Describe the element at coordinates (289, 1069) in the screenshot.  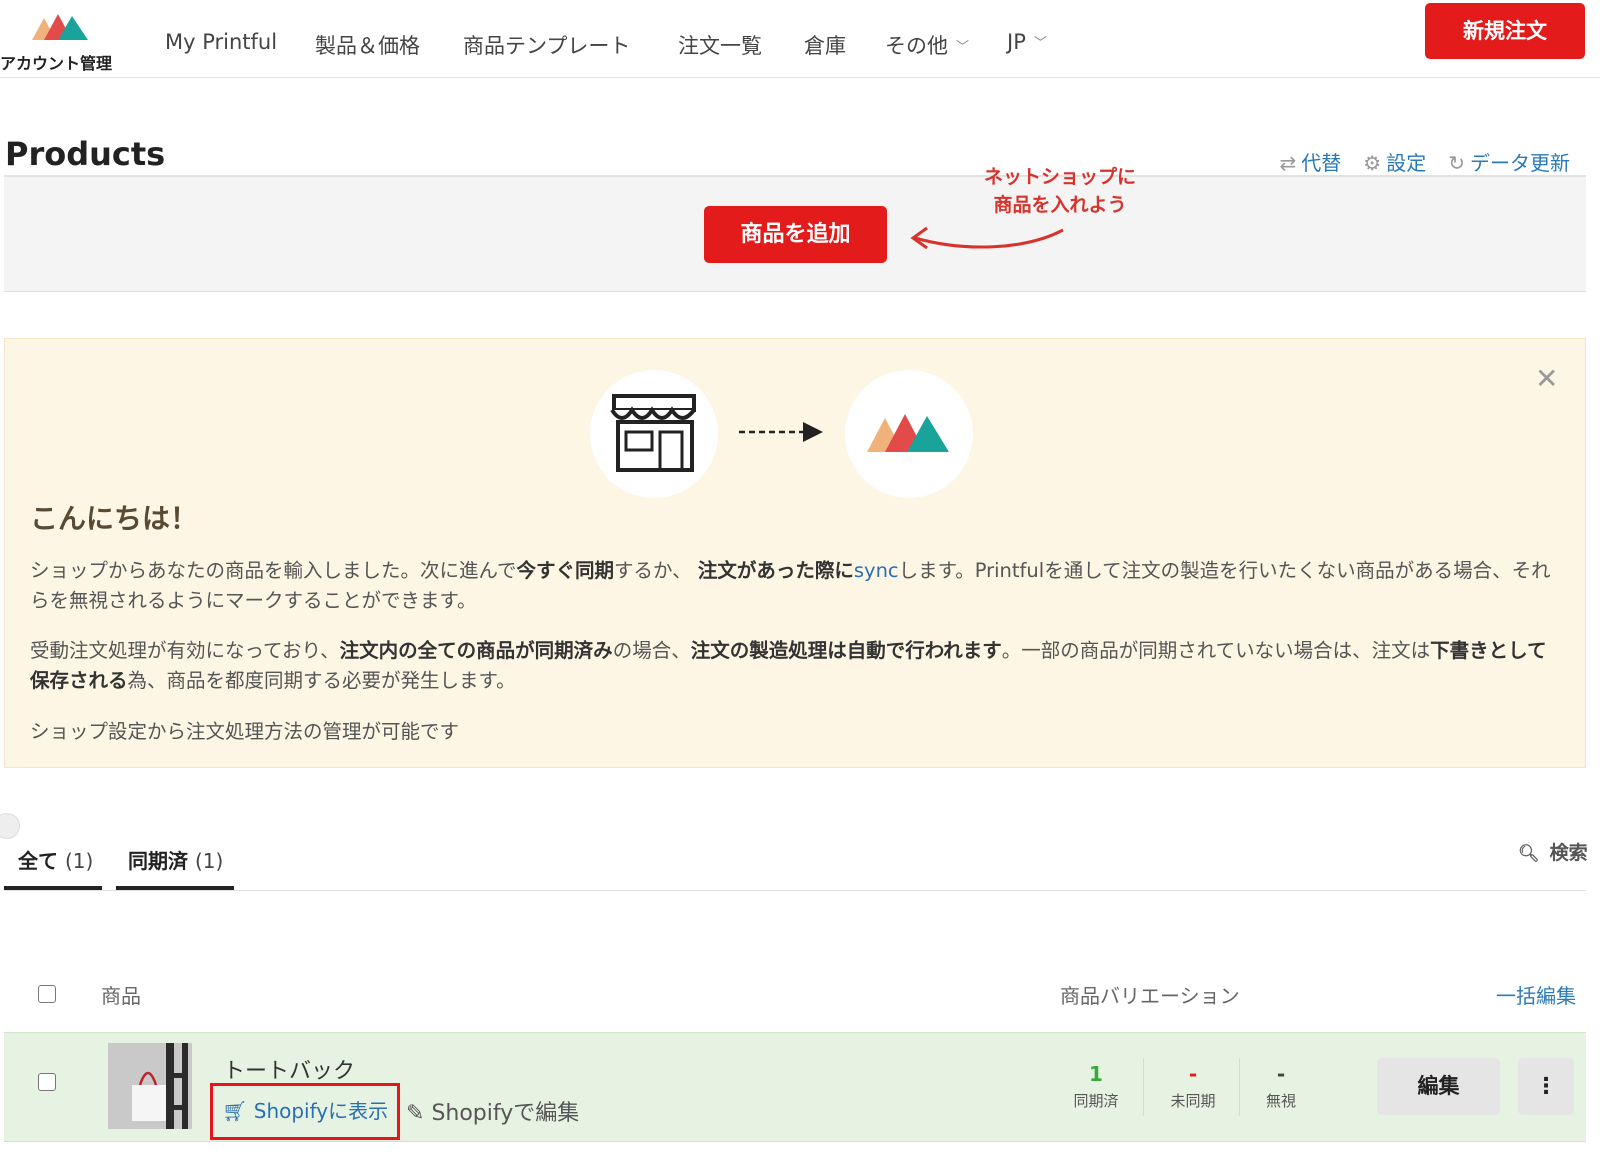
I see `product-name: トートバック` at that location.